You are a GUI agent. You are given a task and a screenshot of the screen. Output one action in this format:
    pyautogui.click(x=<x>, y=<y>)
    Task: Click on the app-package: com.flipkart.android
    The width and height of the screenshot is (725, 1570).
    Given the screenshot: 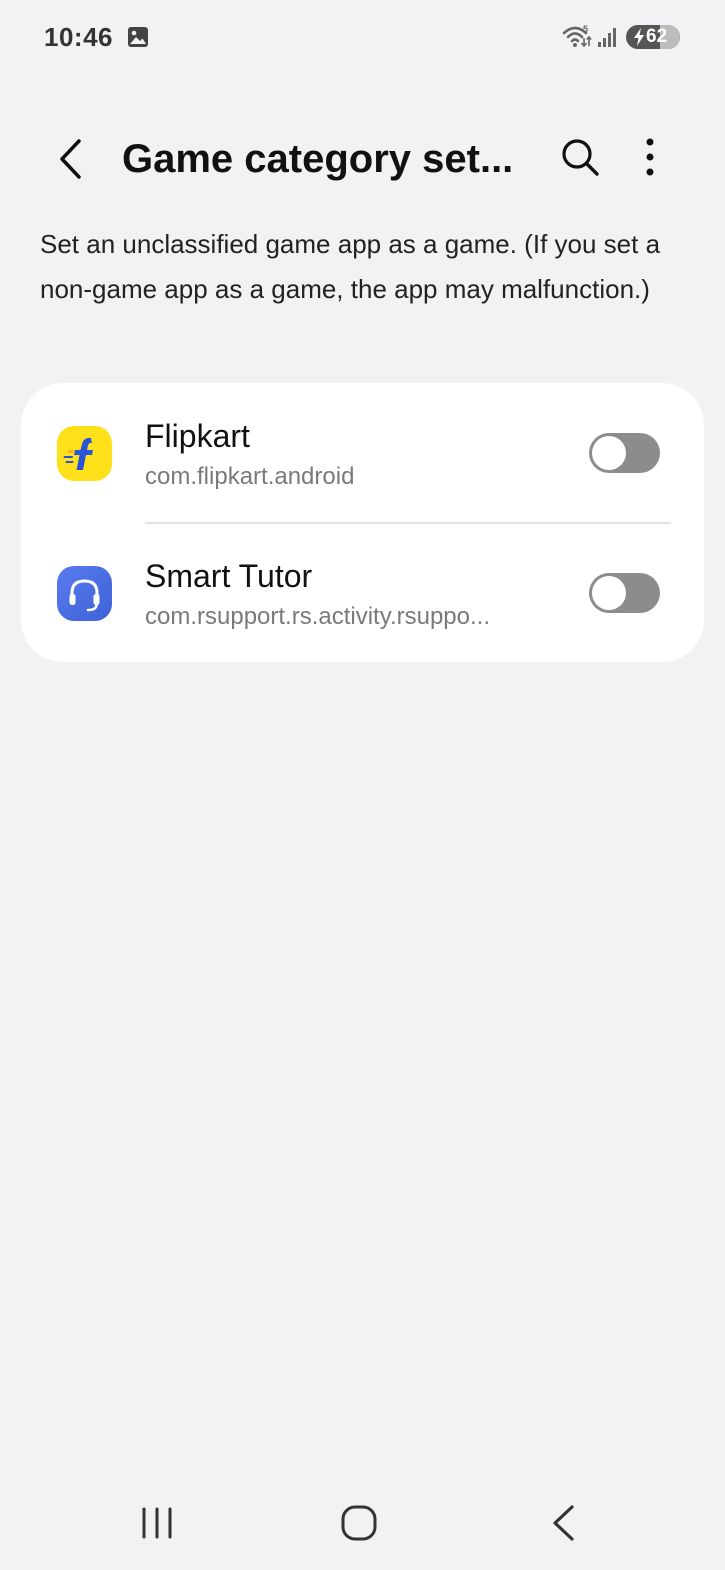 What is the action you would take?
    pyautogui.click(x=250, y=476)
    